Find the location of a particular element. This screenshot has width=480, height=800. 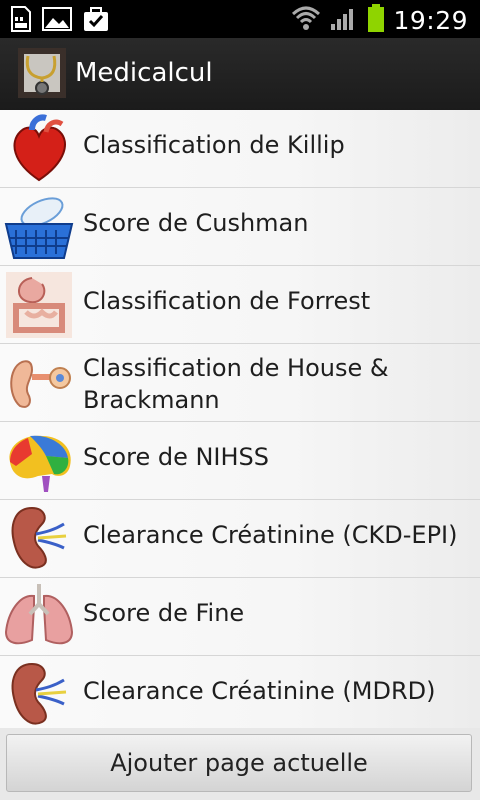

list-item-killip: Classification de Killip is located at coordinates (240, 149).